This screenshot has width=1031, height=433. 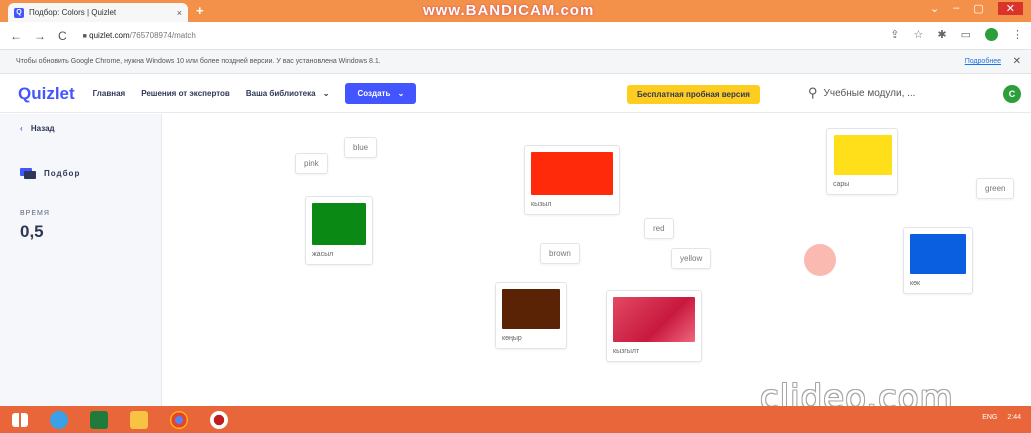 What do you see at coordinates (509, 10) in the screenshot?
I see `bandicam-watermark: www.BANDICAM.com` at bounding box center [509, 10].